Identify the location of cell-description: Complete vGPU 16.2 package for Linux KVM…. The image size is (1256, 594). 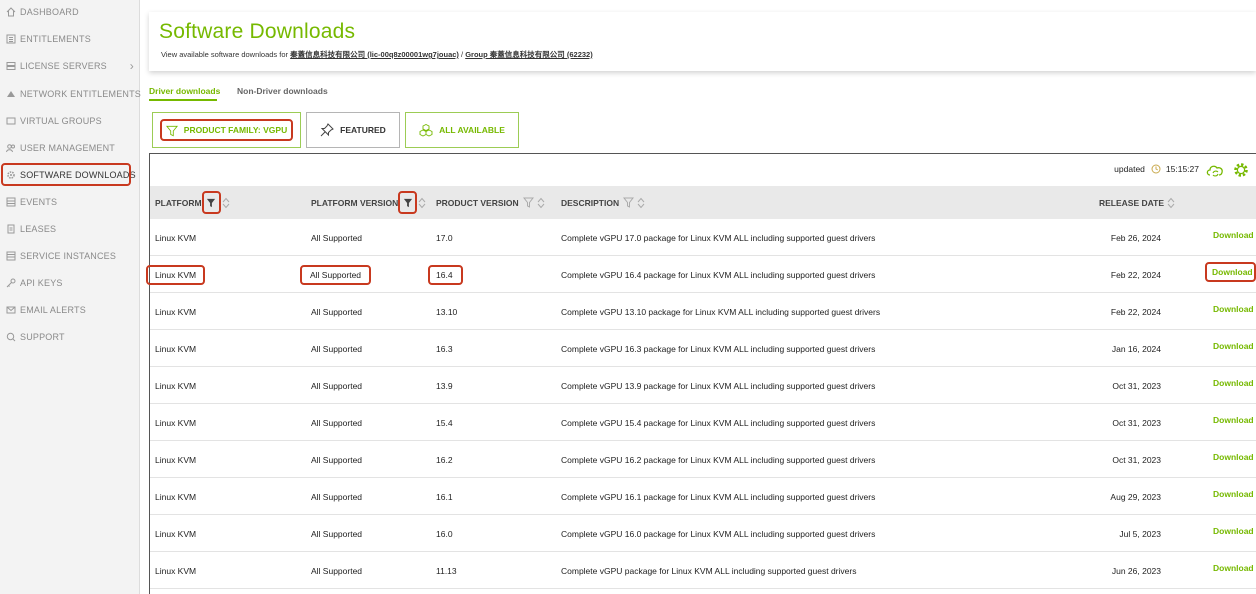
(718, 459).